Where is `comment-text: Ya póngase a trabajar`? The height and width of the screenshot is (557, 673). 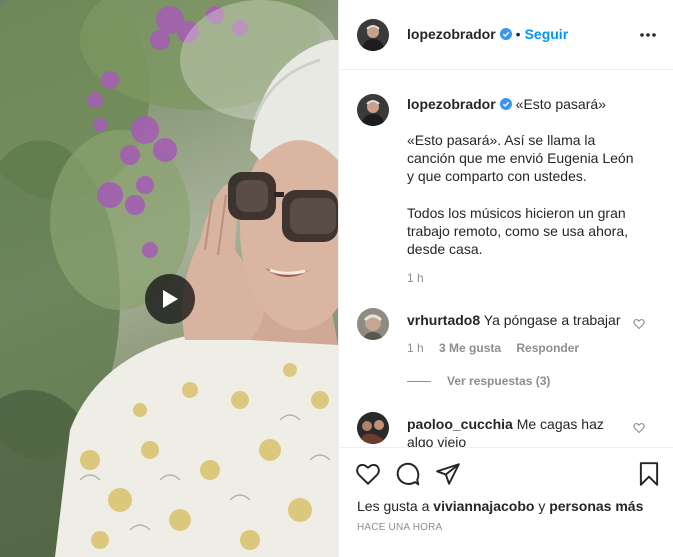
comment-text: Ya póngase a trabajar is located at coordinates (552, 320).